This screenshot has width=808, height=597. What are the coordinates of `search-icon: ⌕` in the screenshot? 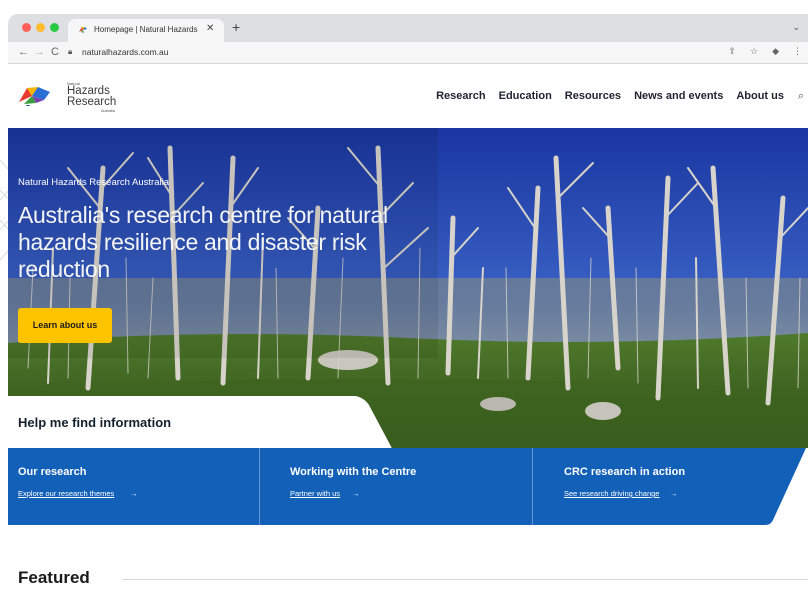 It's located at (801, 96).